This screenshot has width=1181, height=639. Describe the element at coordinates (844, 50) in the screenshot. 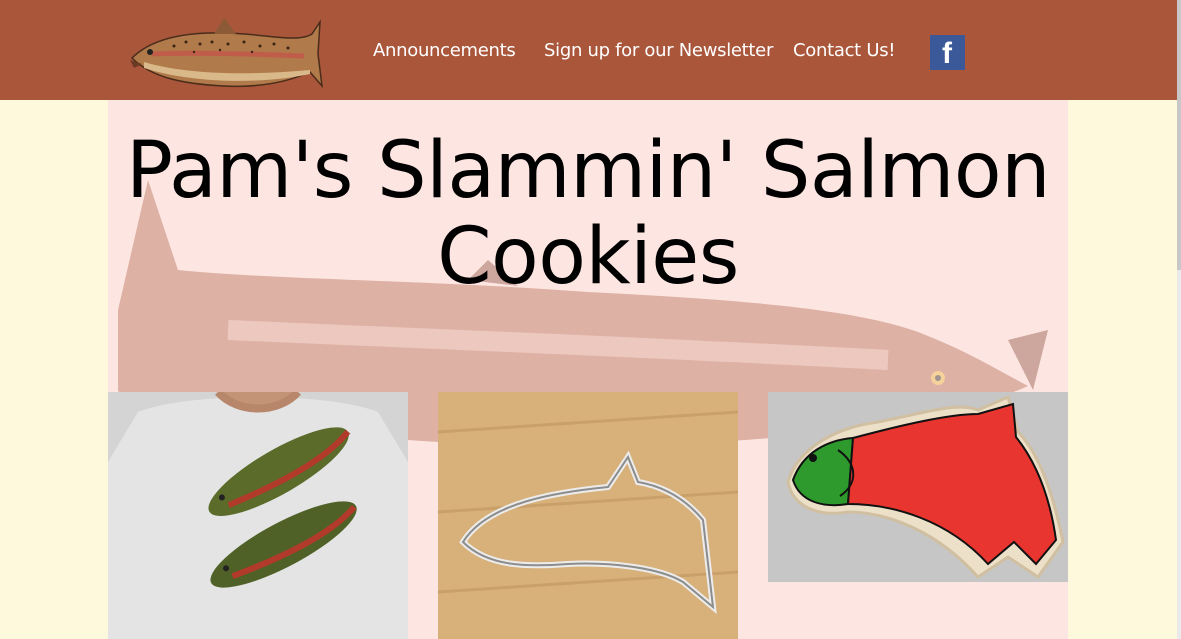

I see `nav-contact-link: Contact Us!` at that location.